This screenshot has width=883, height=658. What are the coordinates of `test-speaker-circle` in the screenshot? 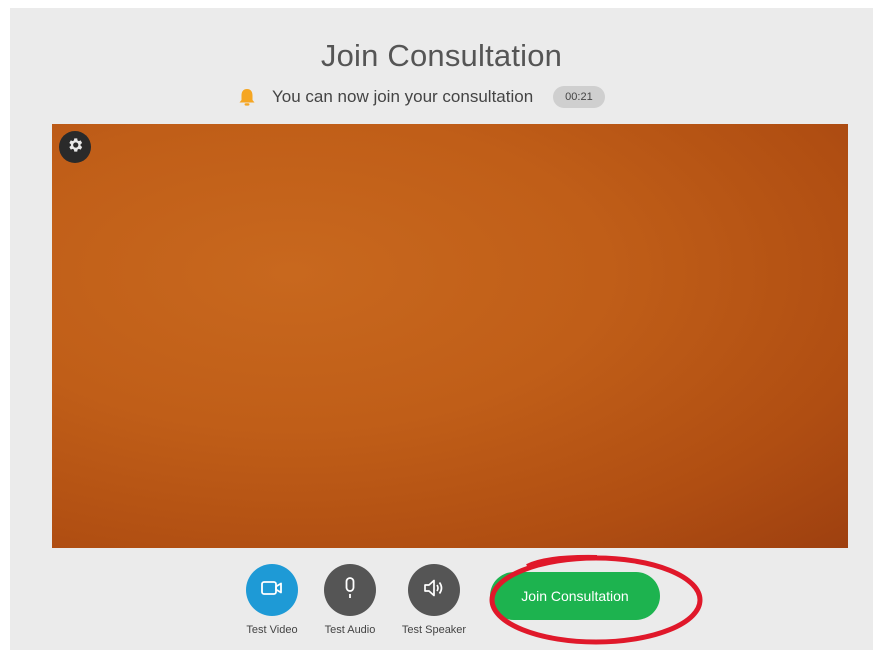 It's located at (434, 590).